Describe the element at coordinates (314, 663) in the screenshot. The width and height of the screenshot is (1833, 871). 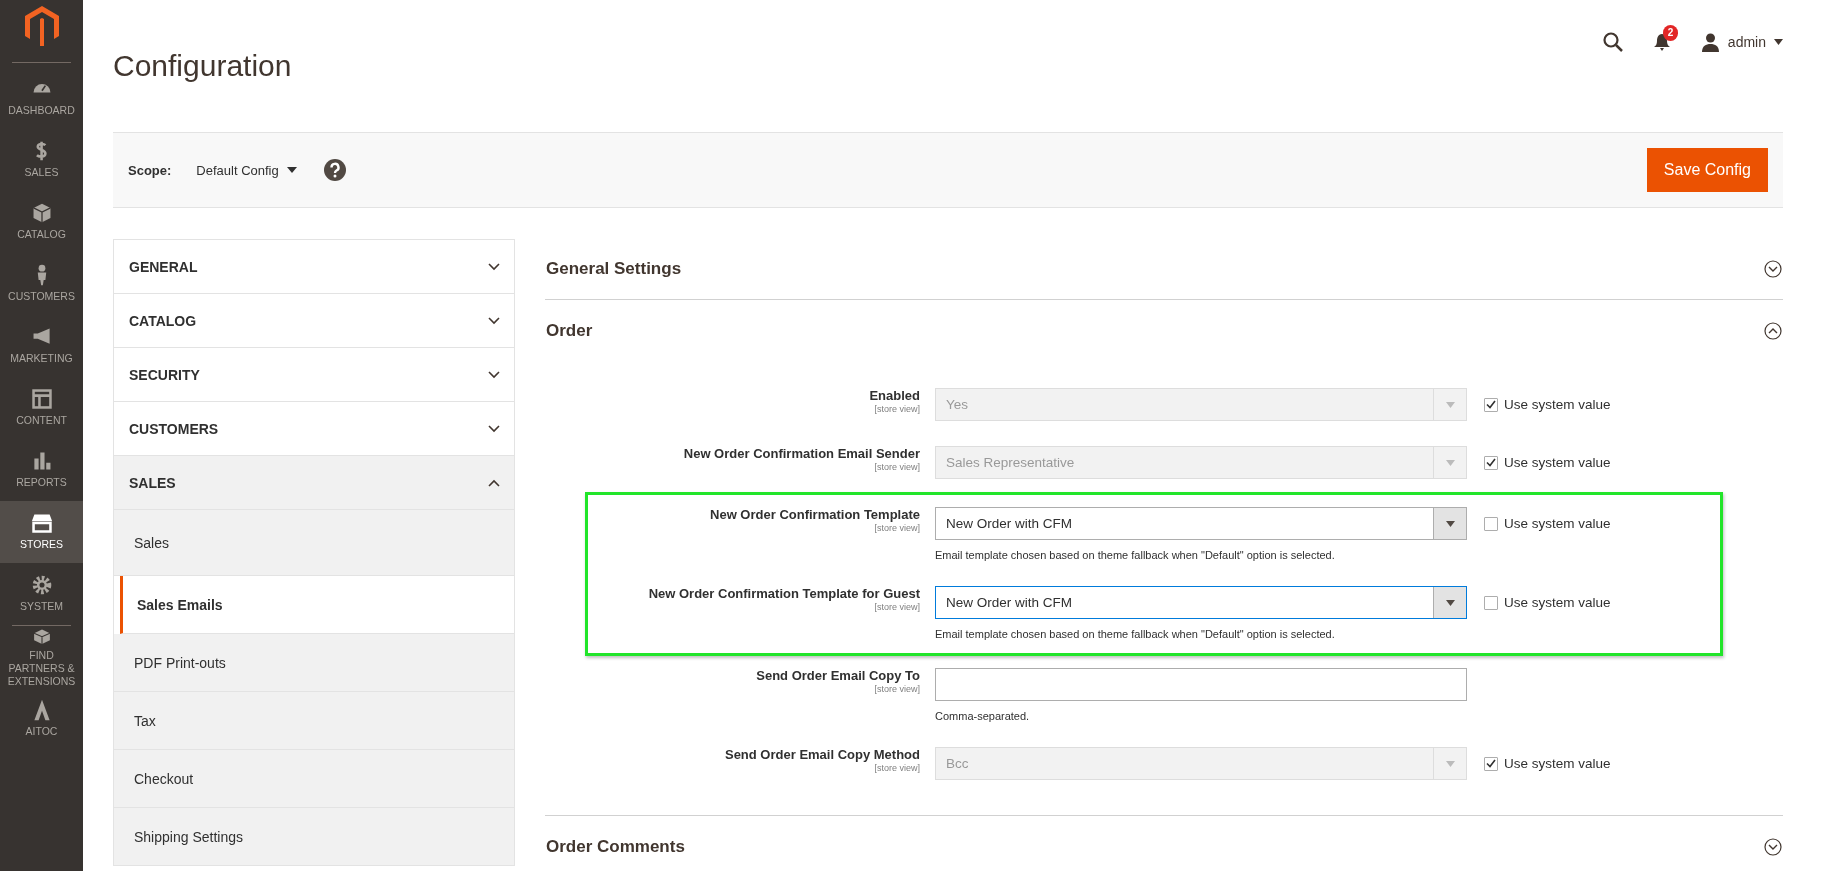
I see `nav-item: PDF Print-outs` at that location.